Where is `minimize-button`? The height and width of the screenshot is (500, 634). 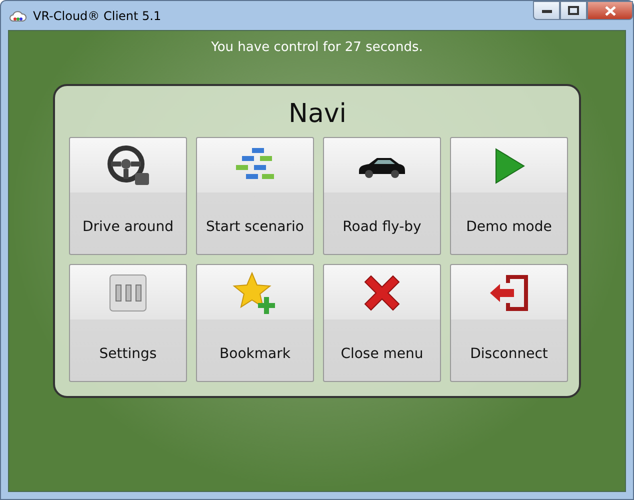
minimize-button is located at coordinates (546, 10).